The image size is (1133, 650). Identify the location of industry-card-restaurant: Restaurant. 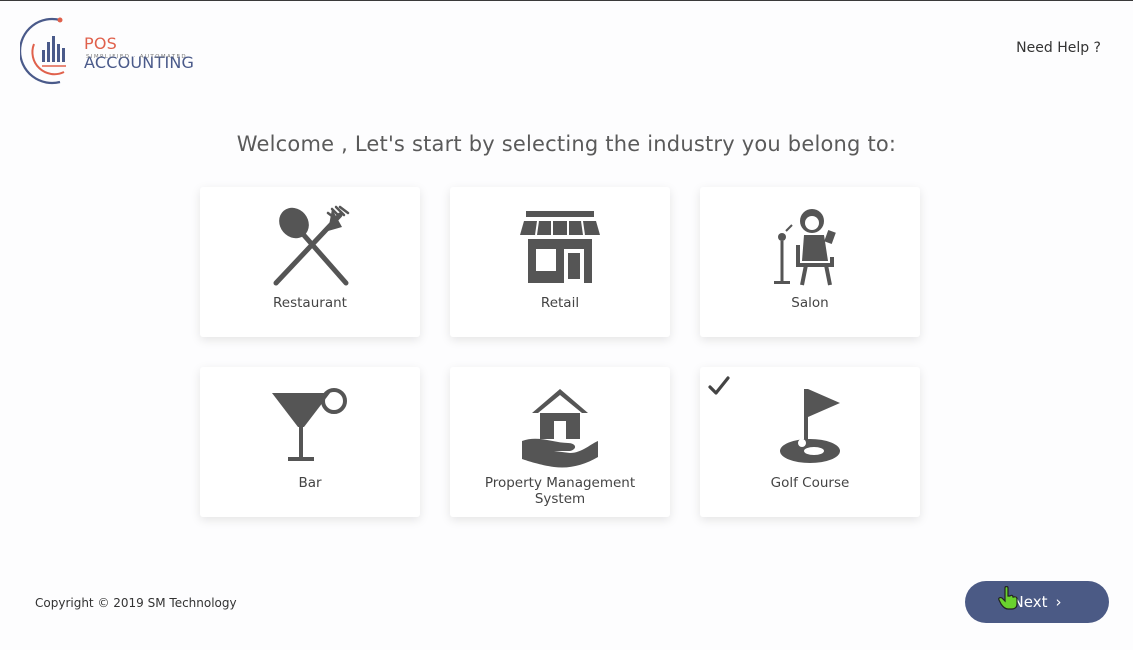
(310, 262).